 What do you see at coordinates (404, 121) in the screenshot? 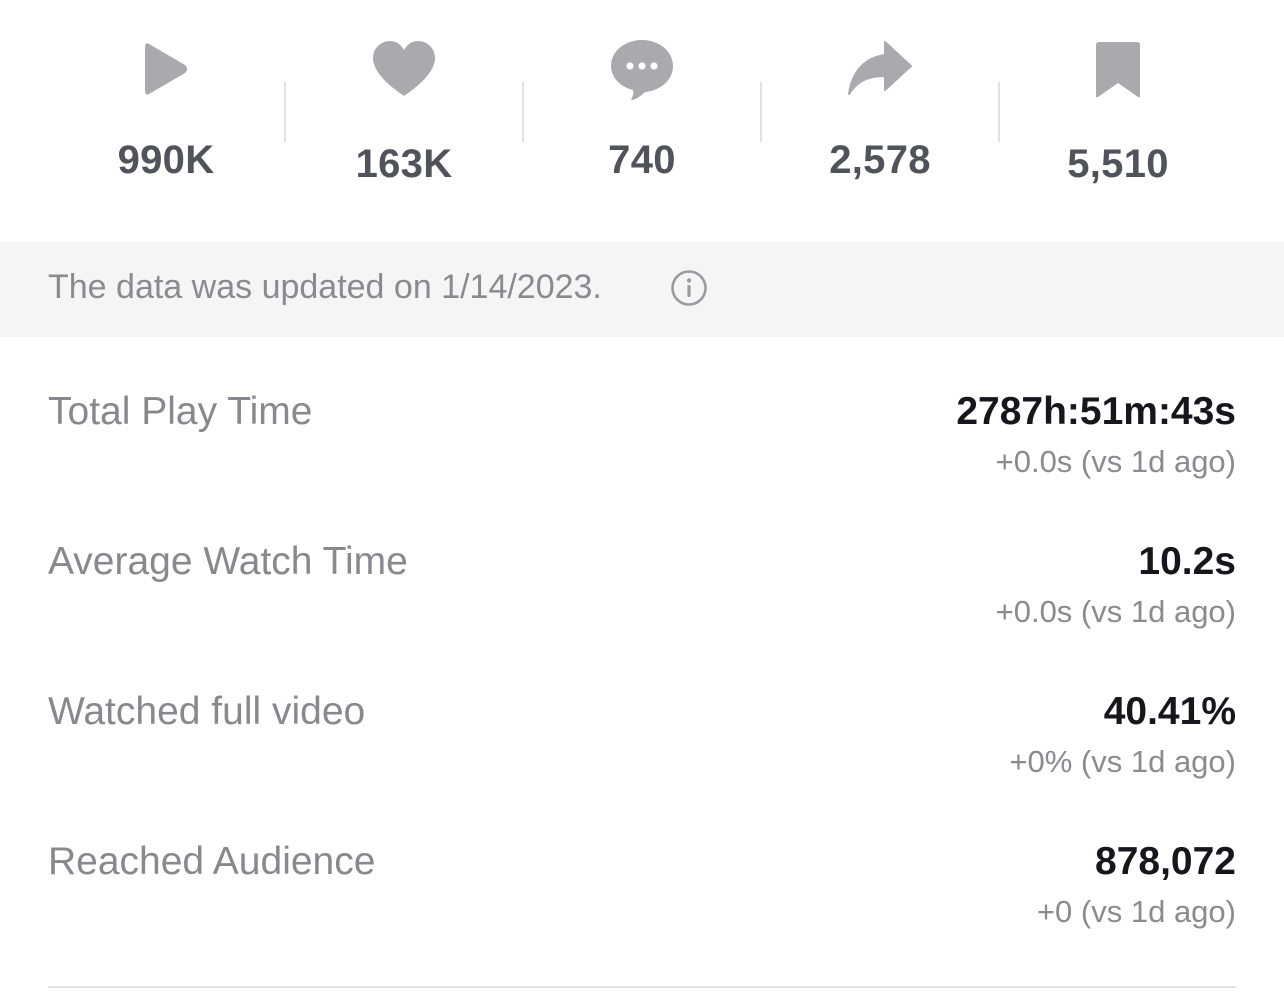
I see `stat-likes: 163K` at bounding box center [404, 121].